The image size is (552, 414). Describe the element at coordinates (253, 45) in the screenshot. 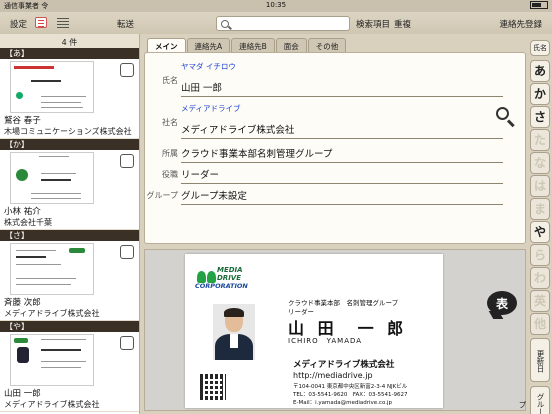

I see `tab-contact-b: 連絡先B` at that location.